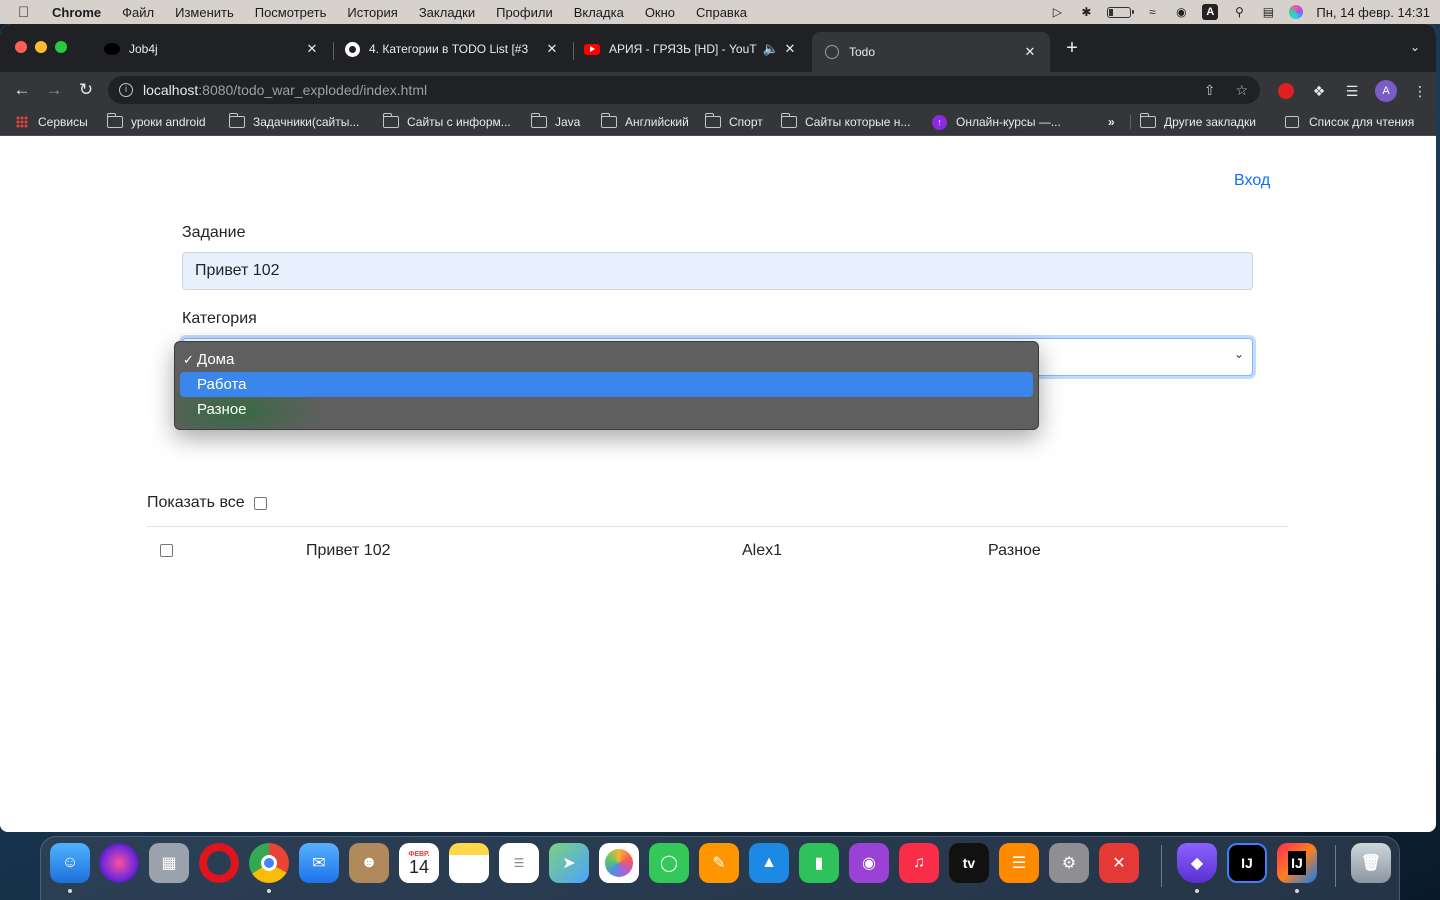 The height and width of the screenshot is (900, 1440). What do you see at coordinates (721, 12) in the screenshot?
I see `menu-help: Справка` at bounding box center [721, 12].